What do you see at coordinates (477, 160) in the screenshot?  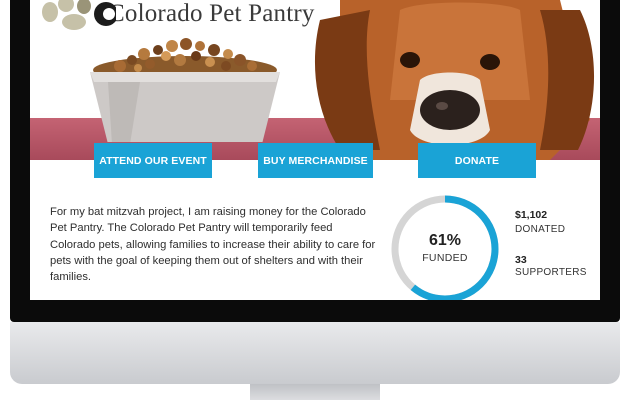 I see `donate-button: DONATE` at bounding box center [477, 160].